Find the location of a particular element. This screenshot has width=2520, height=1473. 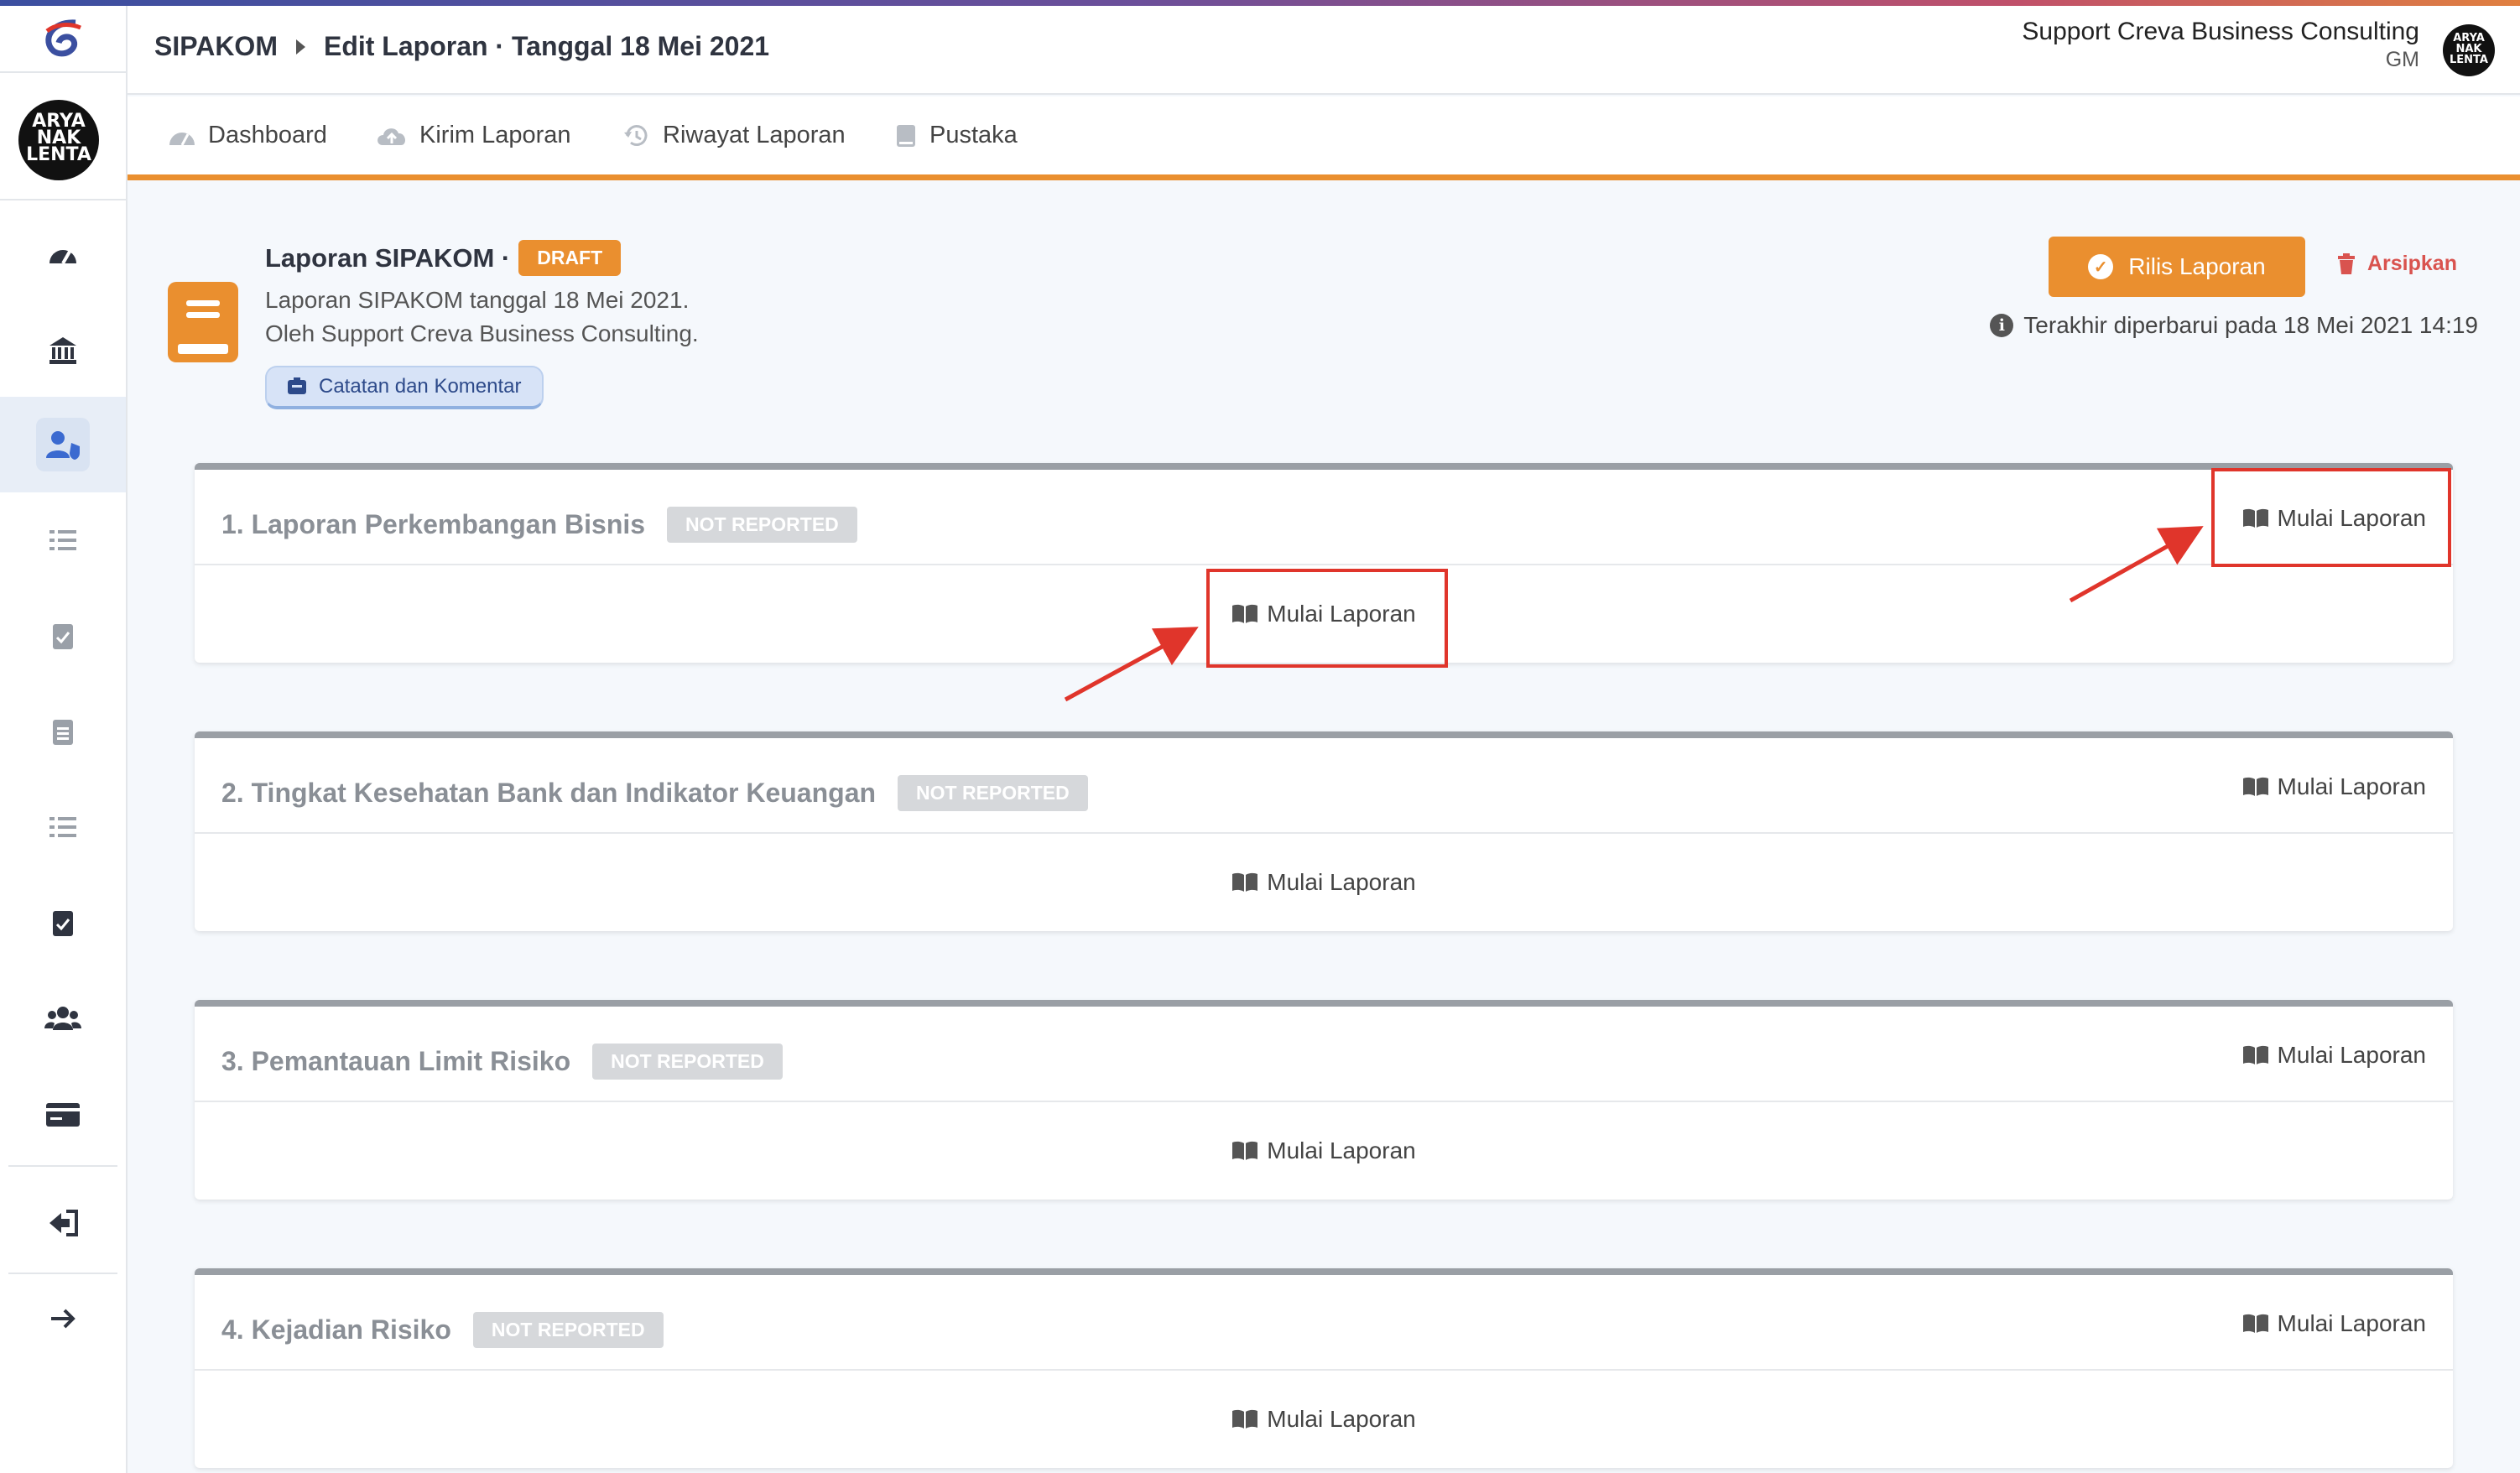

tachometer-icon is located at coordinates (62, 257).